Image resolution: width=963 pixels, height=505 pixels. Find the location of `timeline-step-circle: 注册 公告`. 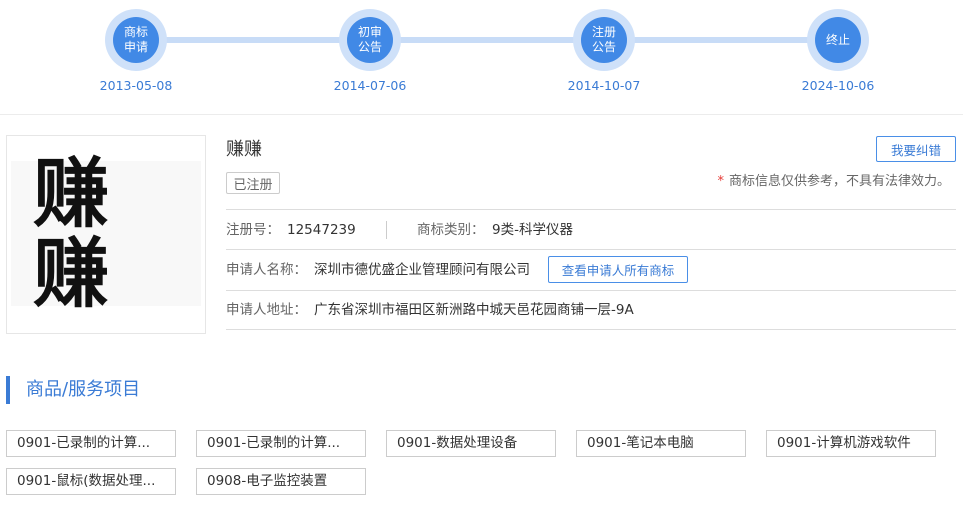

timeline-step-circle: 注册 公告 is located at coordinates (604, 40).